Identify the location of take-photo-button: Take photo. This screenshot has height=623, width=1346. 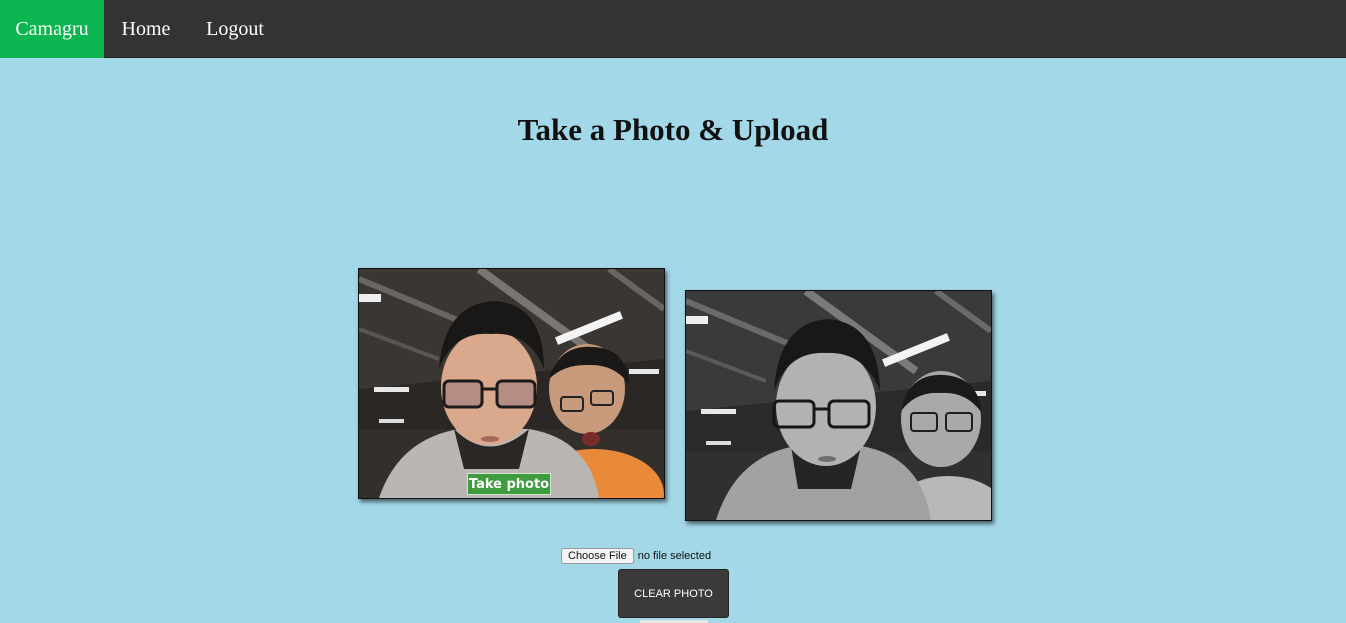
(509, 484).